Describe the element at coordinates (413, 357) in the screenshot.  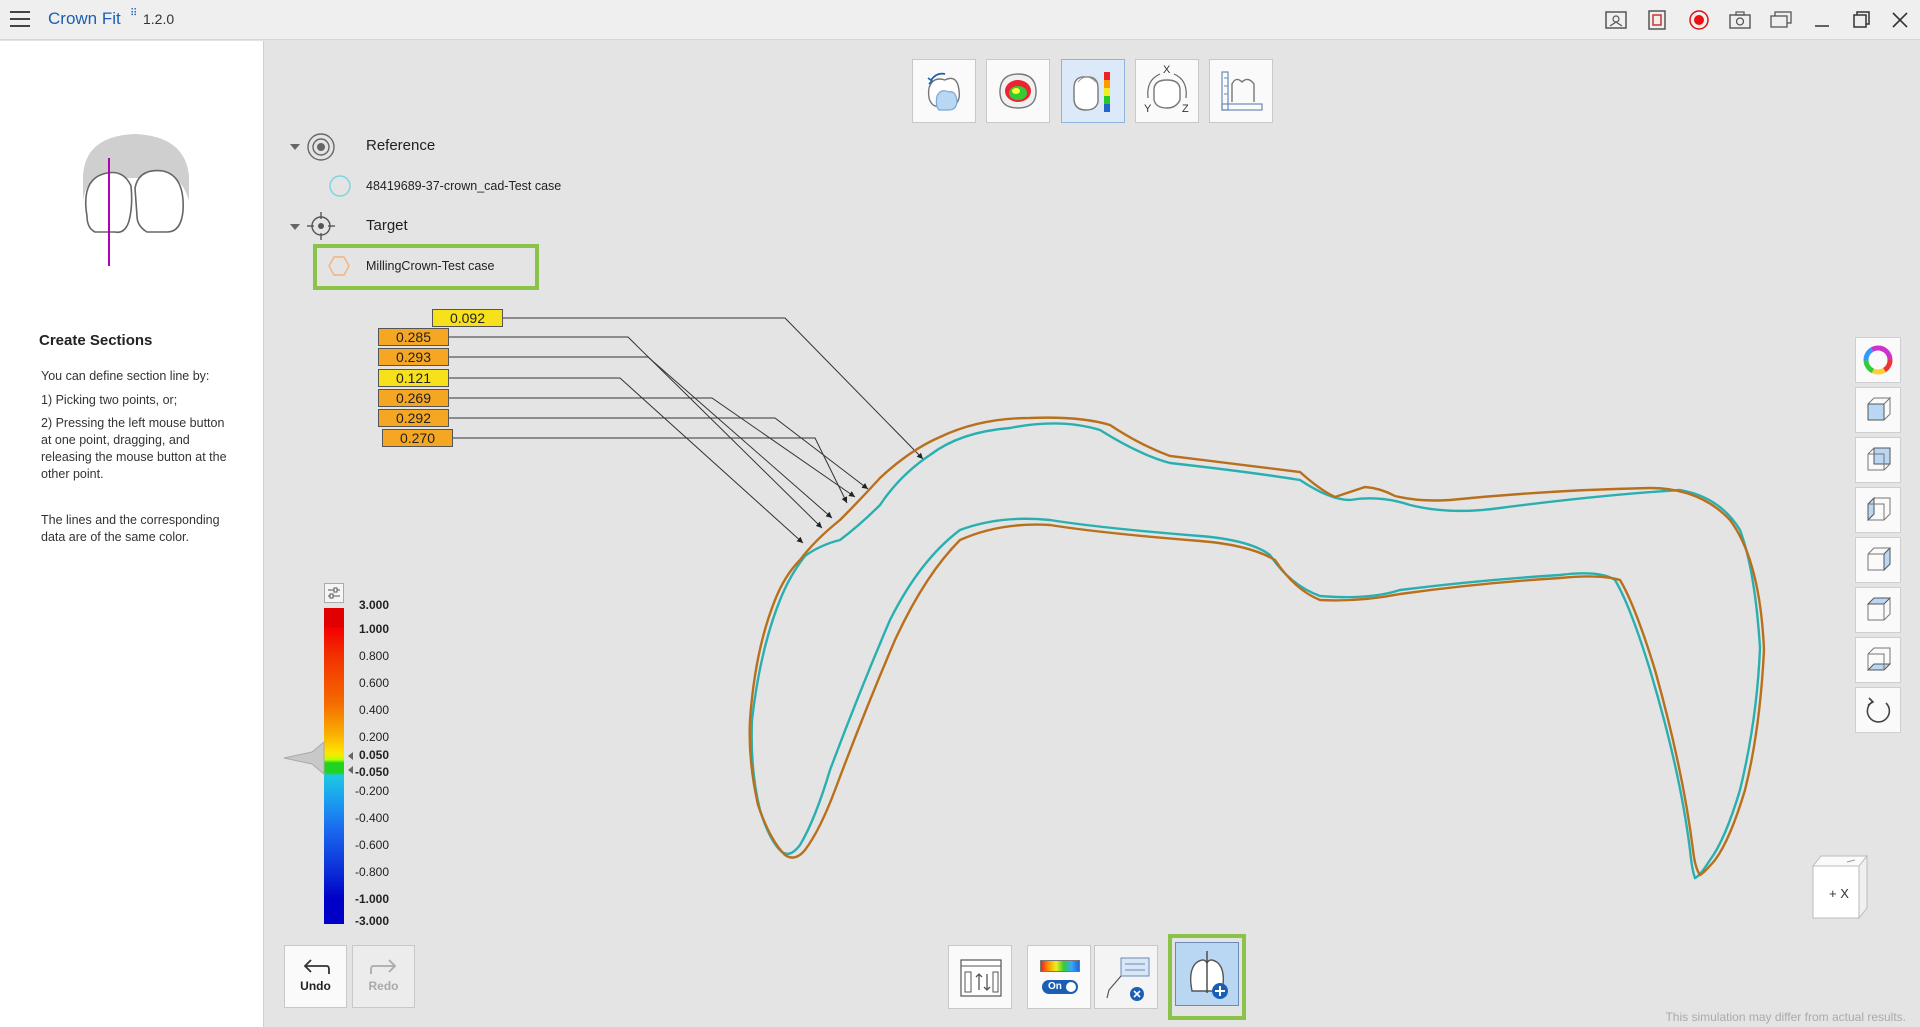
I see `measurement-value: 0.293` at that location.